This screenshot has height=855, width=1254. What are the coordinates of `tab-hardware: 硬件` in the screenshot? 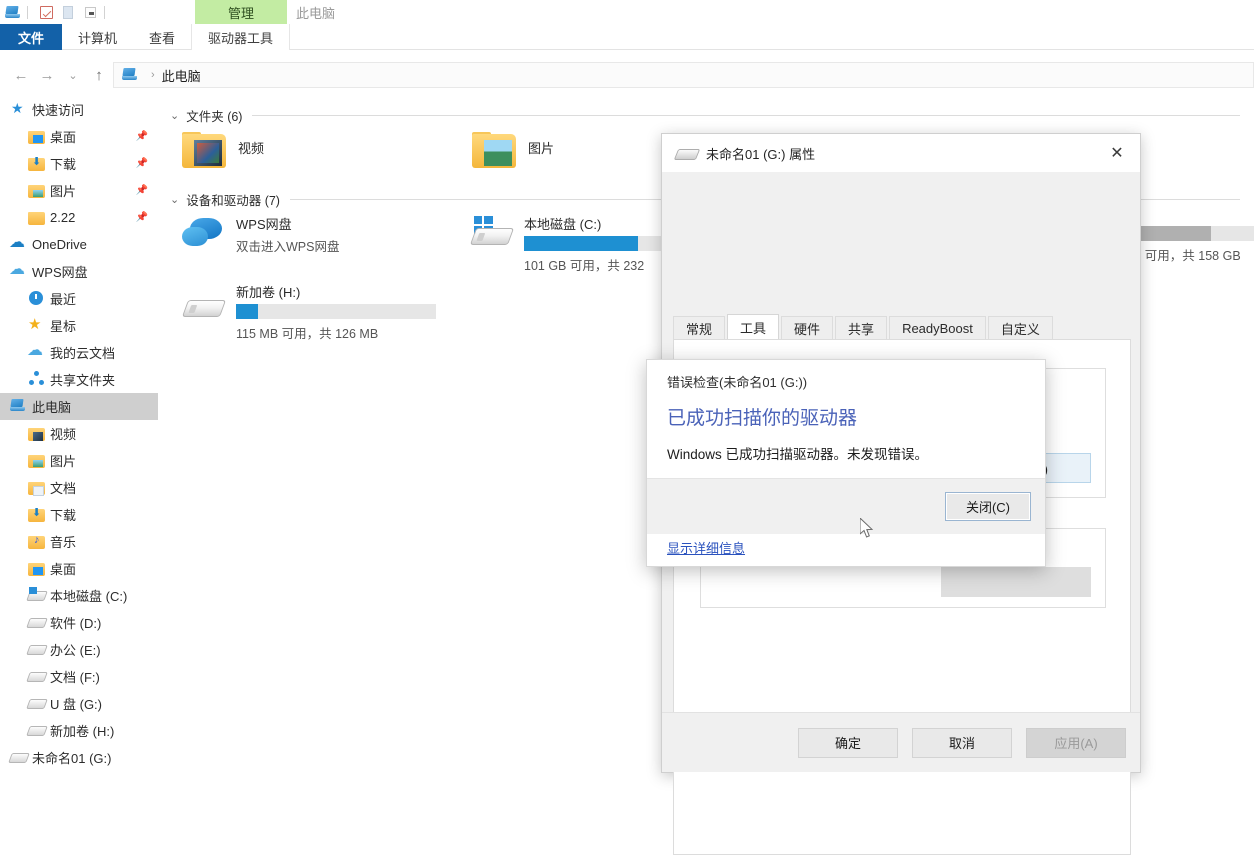 It's located at (807, 327).